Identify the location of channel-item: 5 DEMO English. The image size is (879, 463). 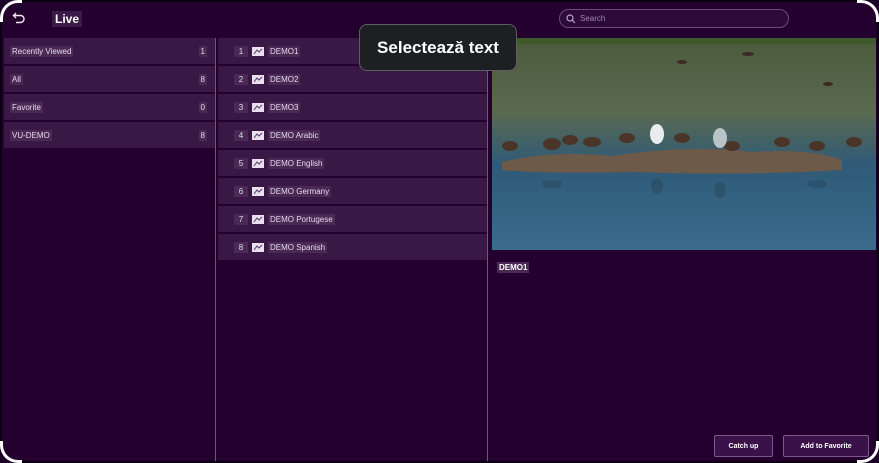
(352, 163).